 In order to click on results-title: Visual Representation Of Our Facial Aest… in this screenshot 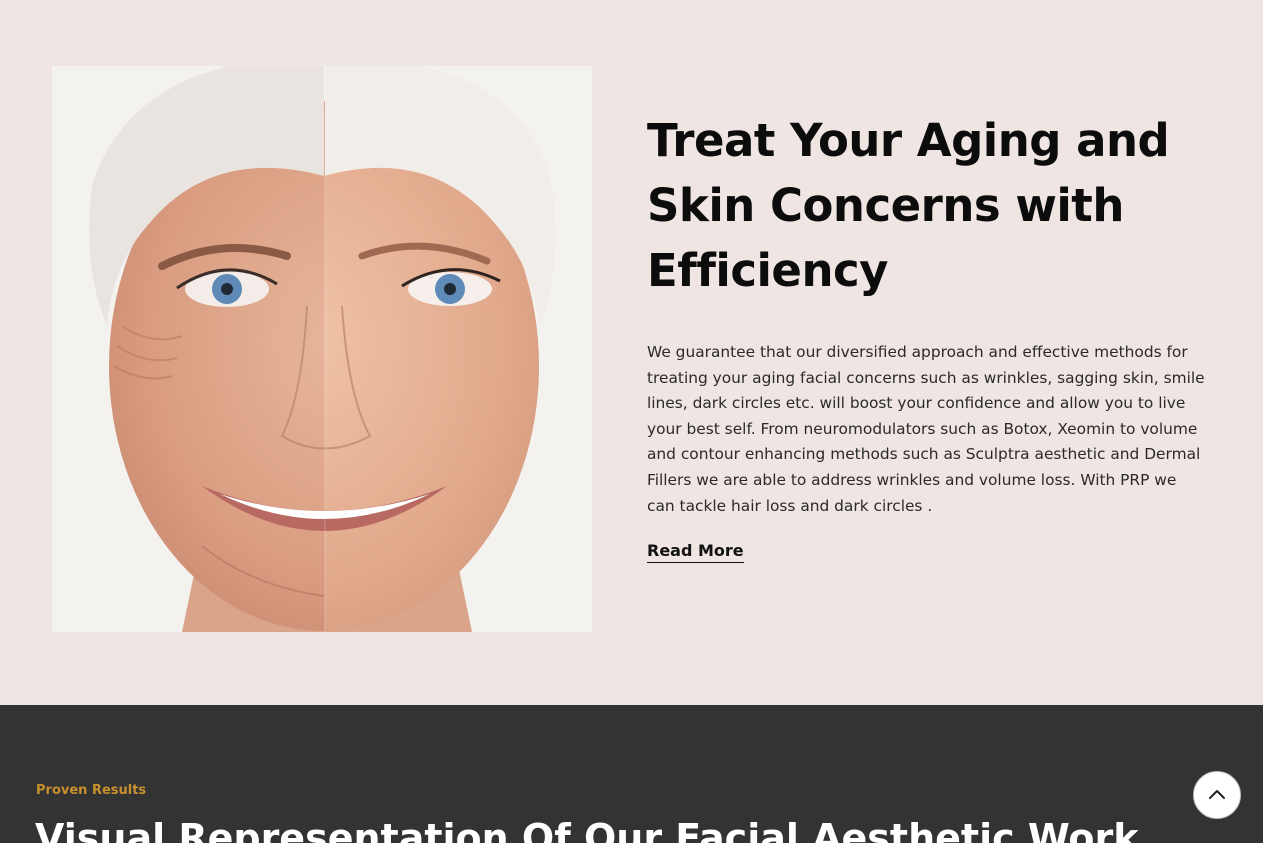, I will do `click(587, 829)`.